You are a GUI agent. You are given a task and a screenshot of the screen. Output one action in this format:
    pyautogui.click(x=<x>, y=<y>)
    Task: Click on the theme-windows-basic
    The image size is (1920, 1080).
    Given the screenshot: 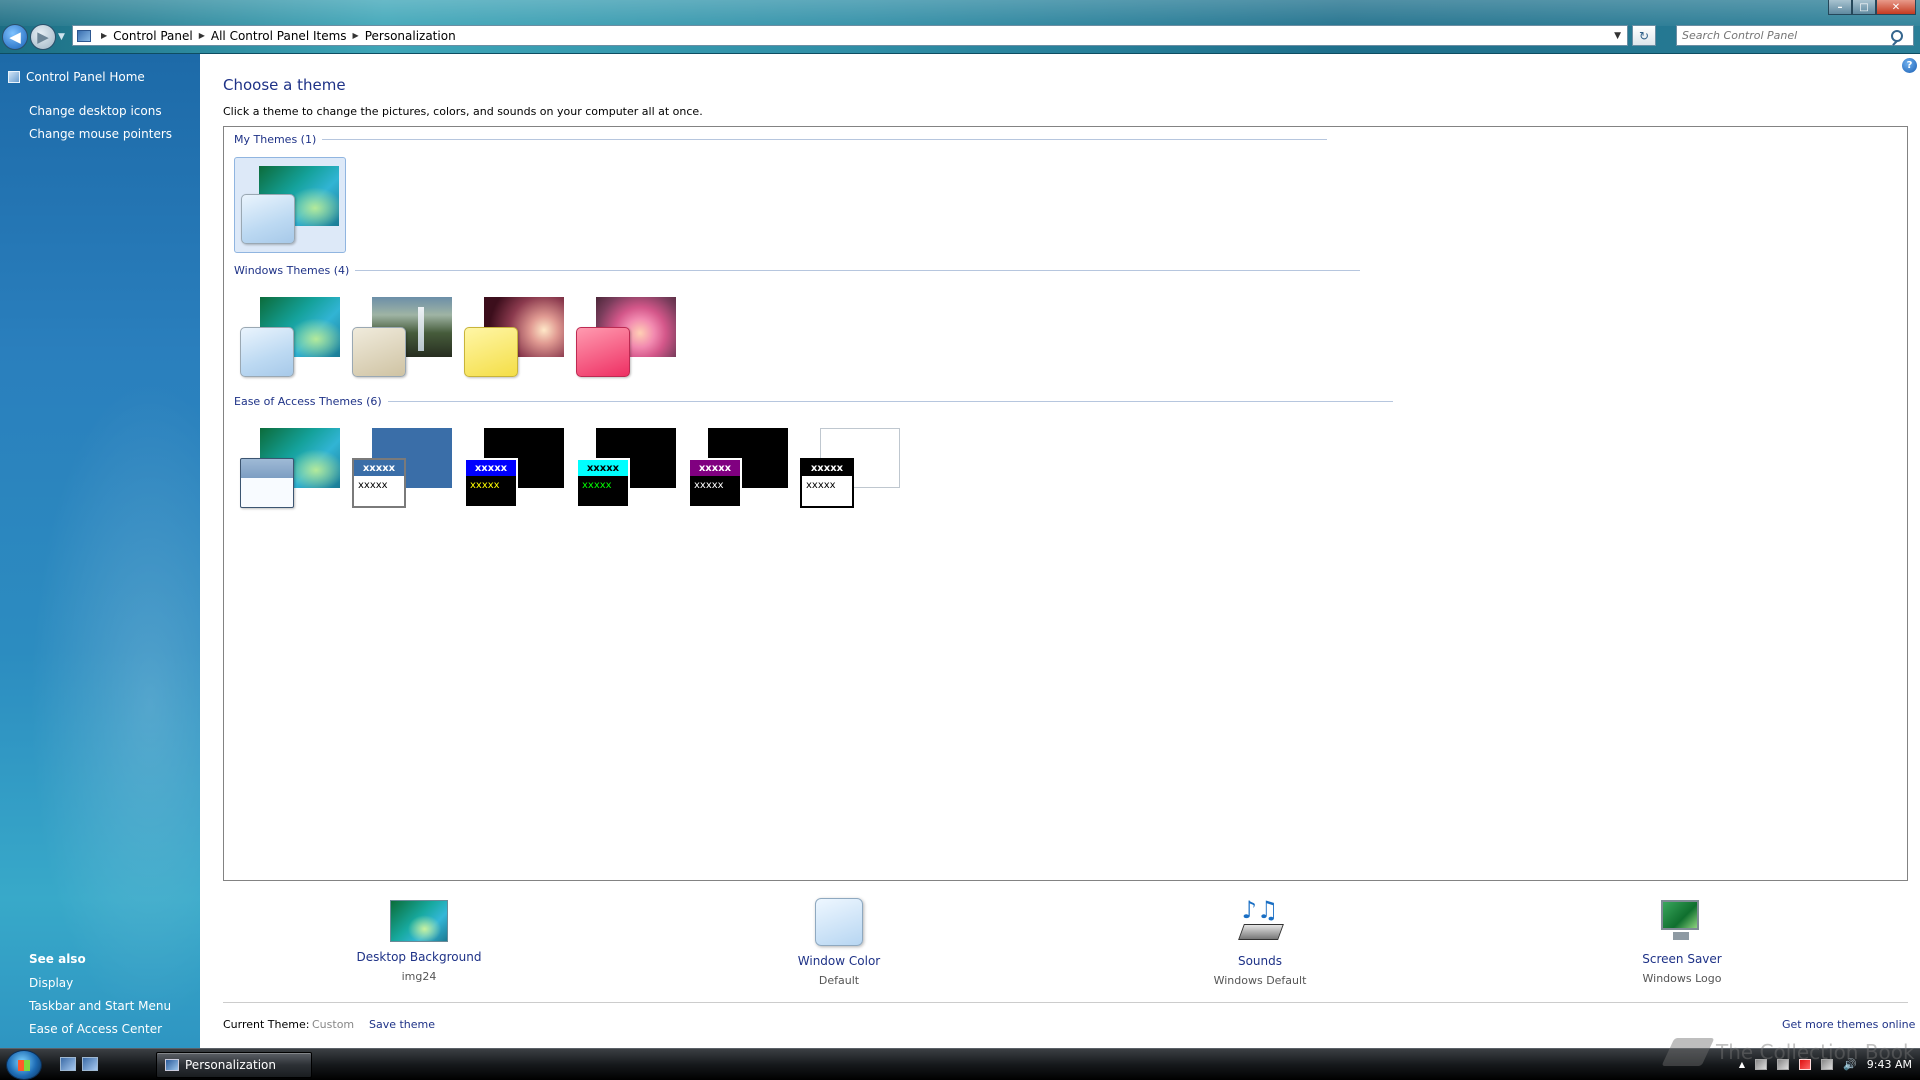 What is the action you would take?
    pyautogui.click(x=290, y=468)
    